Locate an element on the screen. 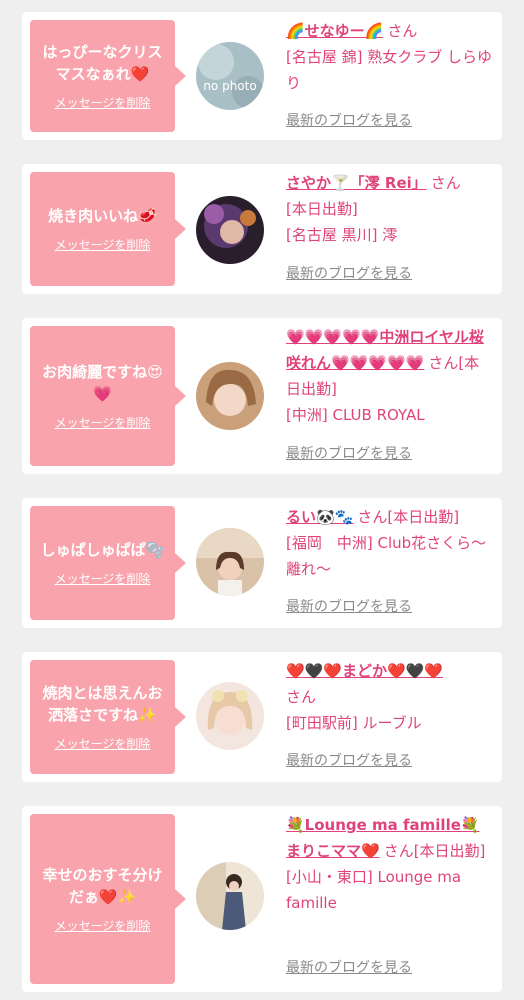 The width and height of the screenshot is (524, 1000). cast-info: るい🐼🐾 さん[本日出勤] [福岡 中洲] Club花さくら～離れ～ is located at coordinates (390, 543).